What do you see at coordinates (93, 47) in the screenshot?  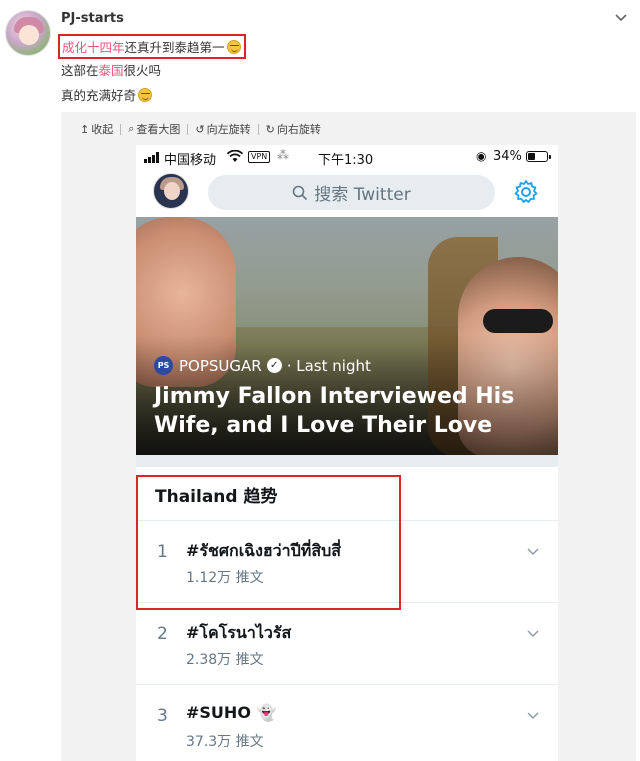 I see `highlight-text: 成化十四年` at bounding box center [93, 47].